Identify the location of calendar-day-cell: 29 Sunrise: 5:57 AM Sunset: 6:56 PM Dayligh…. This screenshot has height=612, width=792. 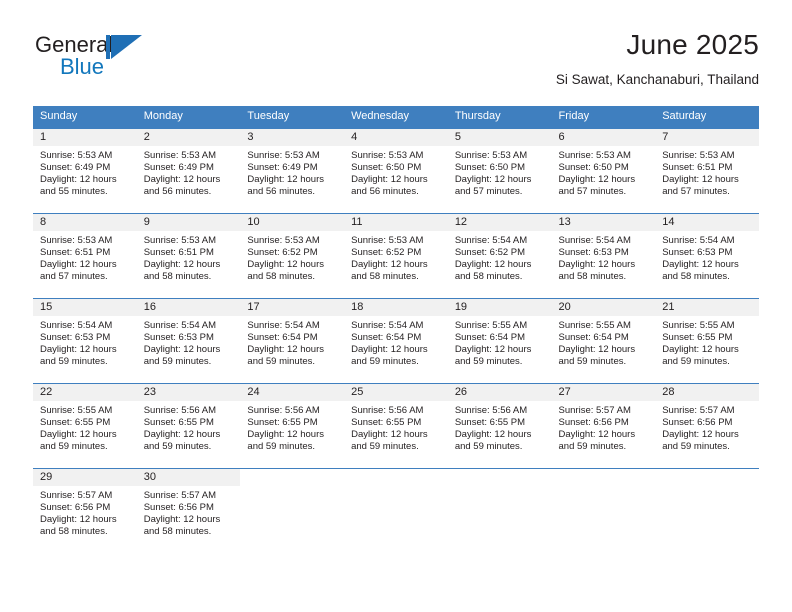
(85, 510).